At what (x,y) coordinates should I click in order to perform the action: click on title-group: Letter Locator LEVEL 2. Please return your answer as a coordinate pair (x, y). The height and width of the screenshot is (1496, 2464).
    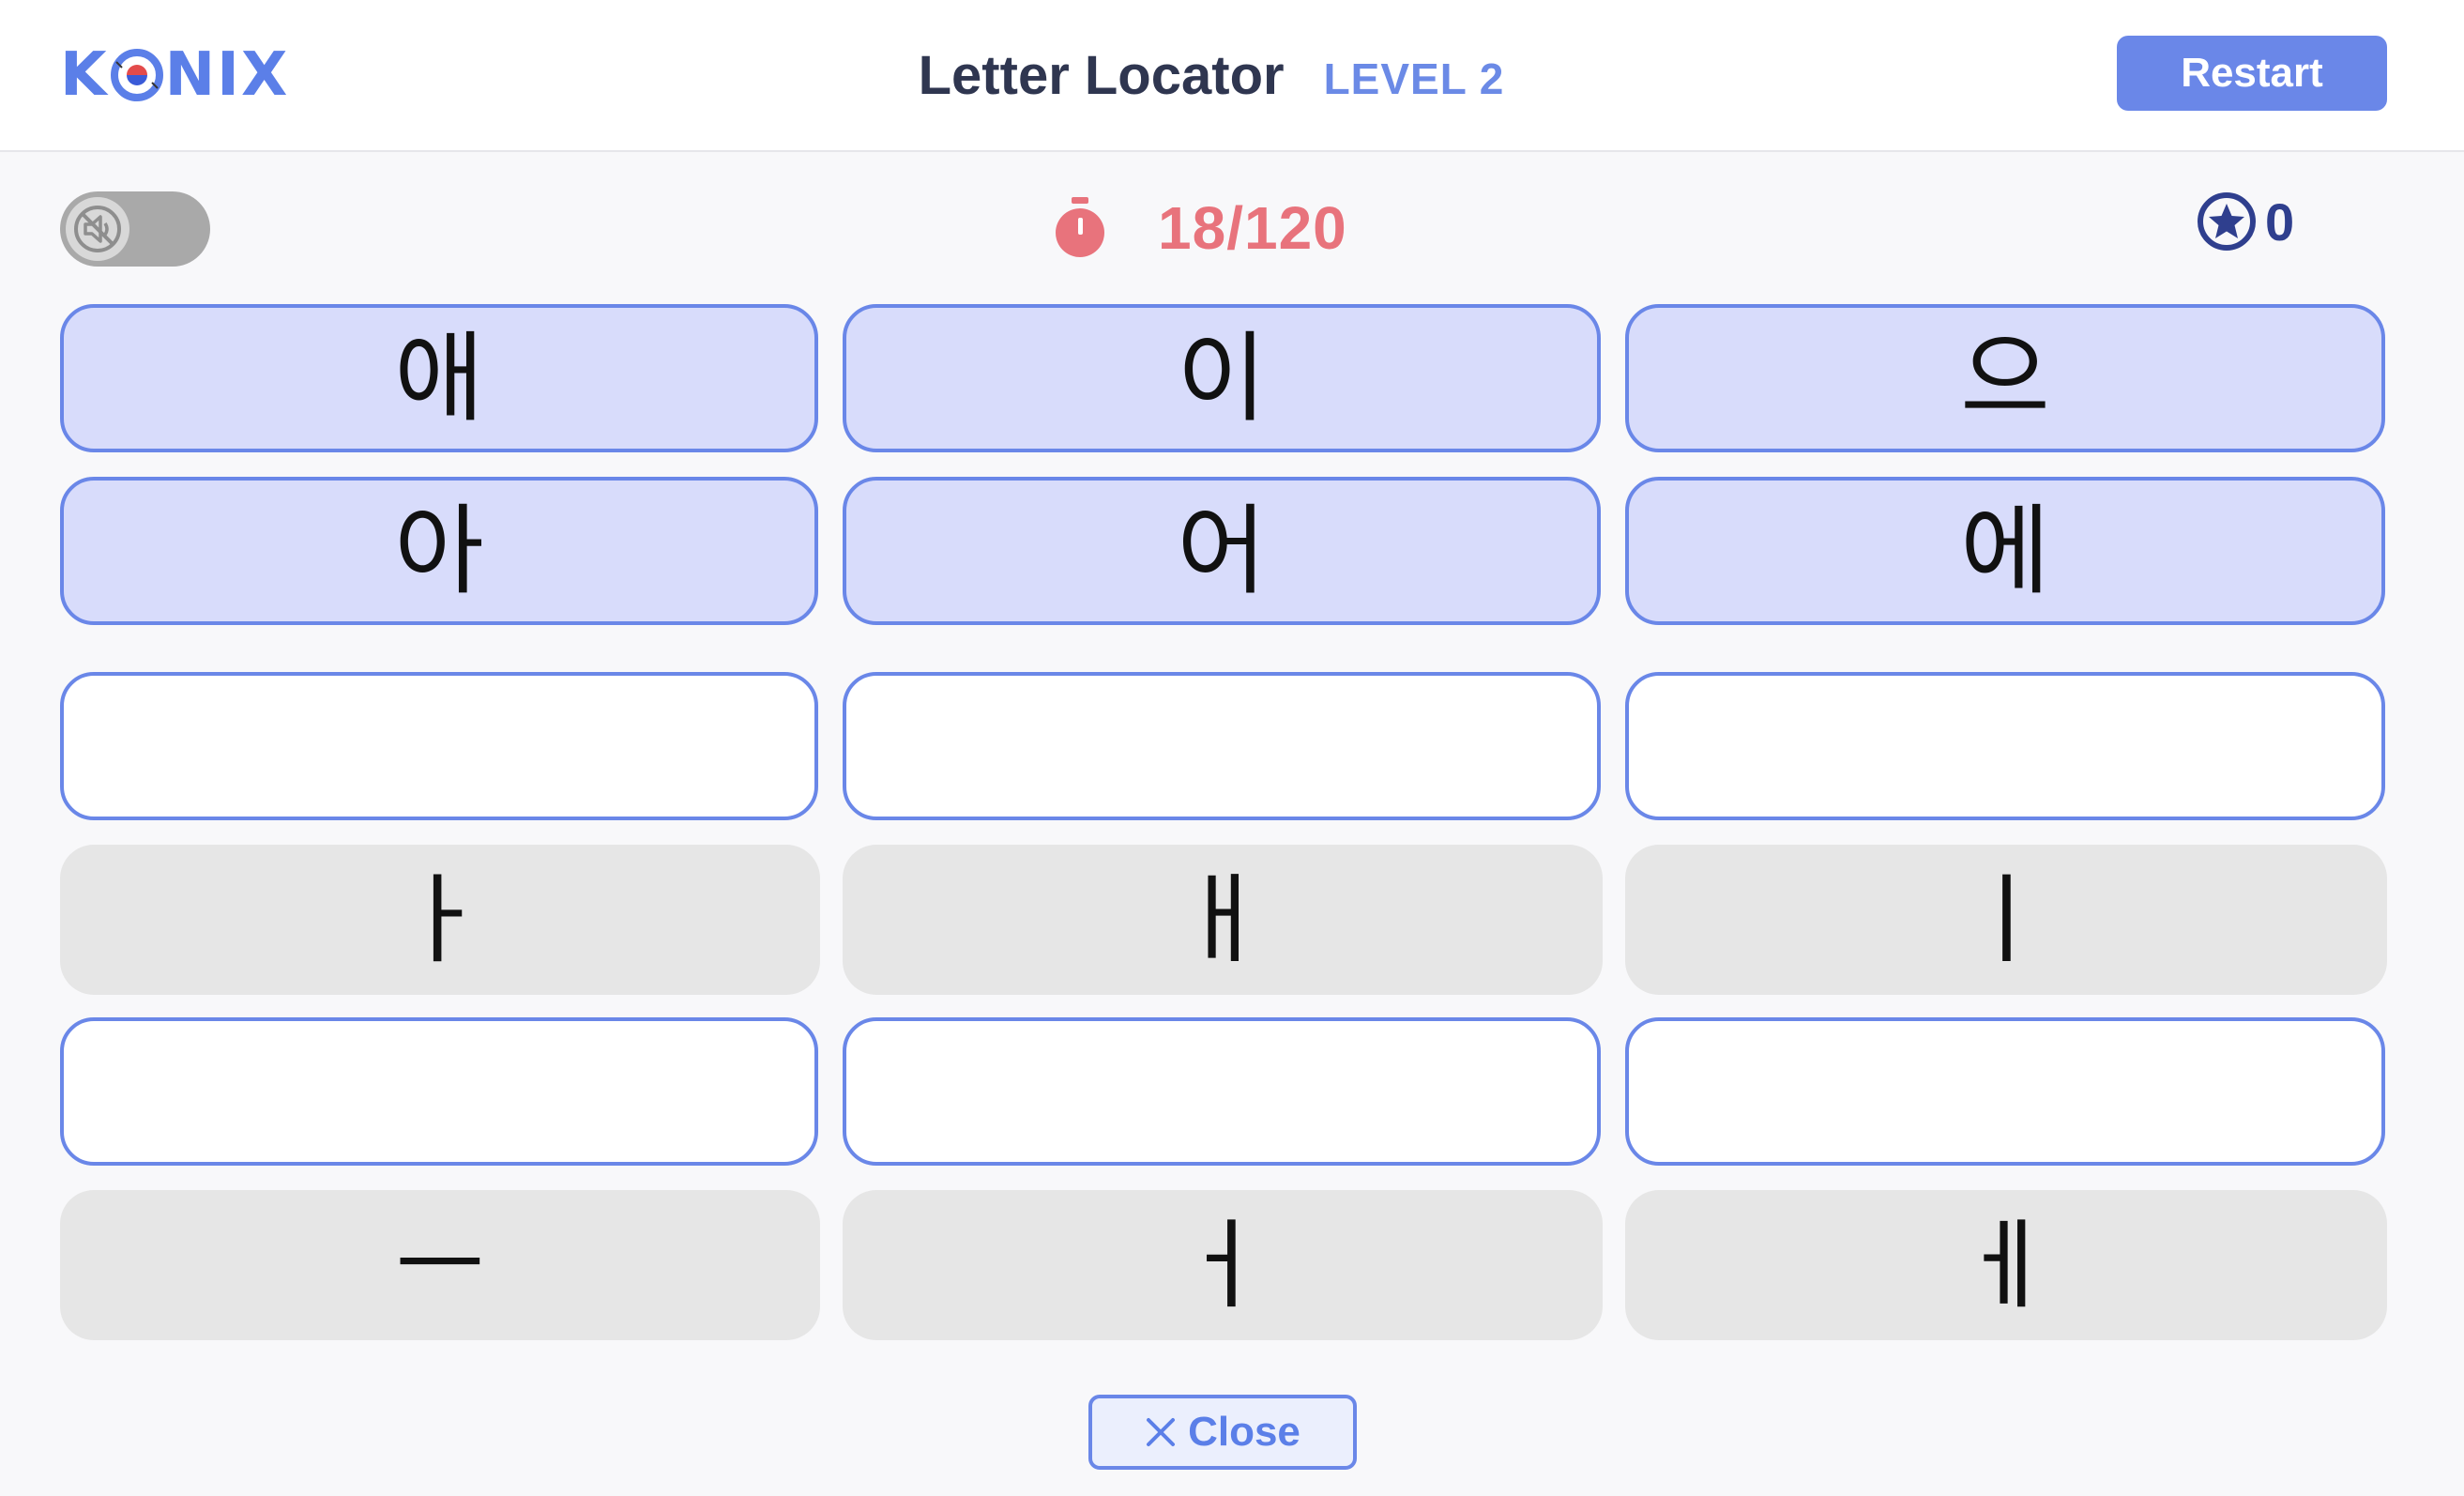
    Looking at the image, I should click on (1232, 75).